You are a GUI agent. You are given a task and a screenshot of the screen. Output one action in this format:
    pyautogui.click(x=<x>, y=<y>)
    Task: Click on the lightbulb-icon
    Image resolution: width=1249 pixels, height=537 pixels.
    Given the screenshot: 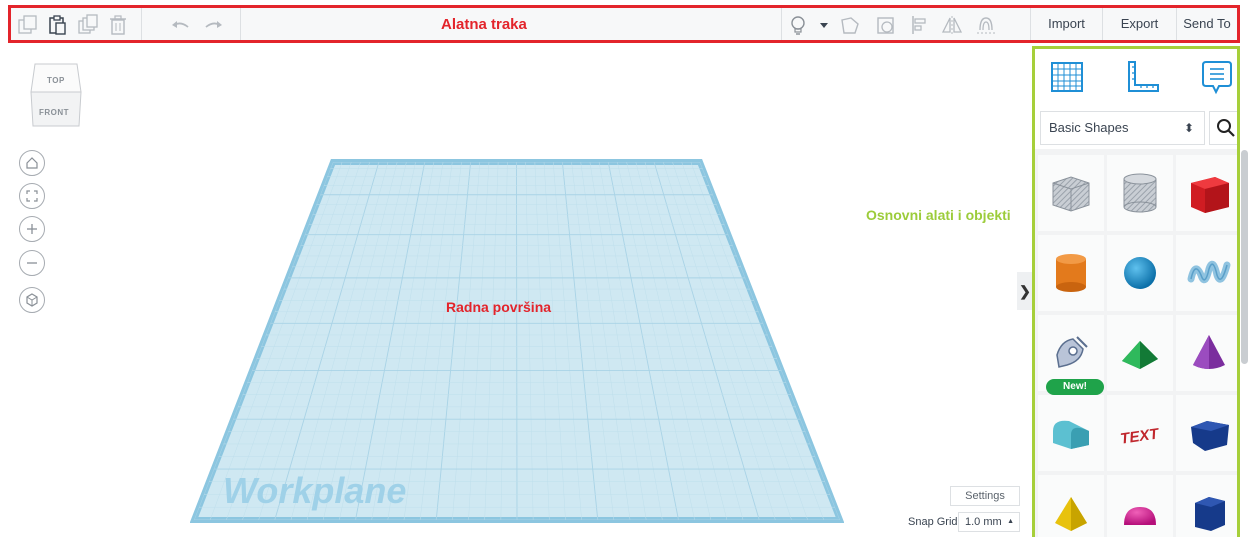 What is the action you would take?
    pyautogui.click(x=798, y=25)
    